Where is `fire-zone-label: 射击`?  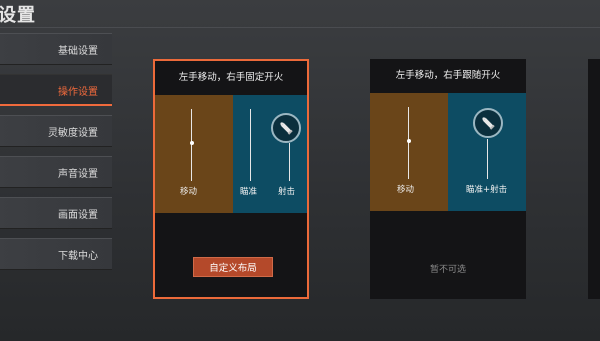 fire-zone-label: 射击 is located at coordinates (287, 192).